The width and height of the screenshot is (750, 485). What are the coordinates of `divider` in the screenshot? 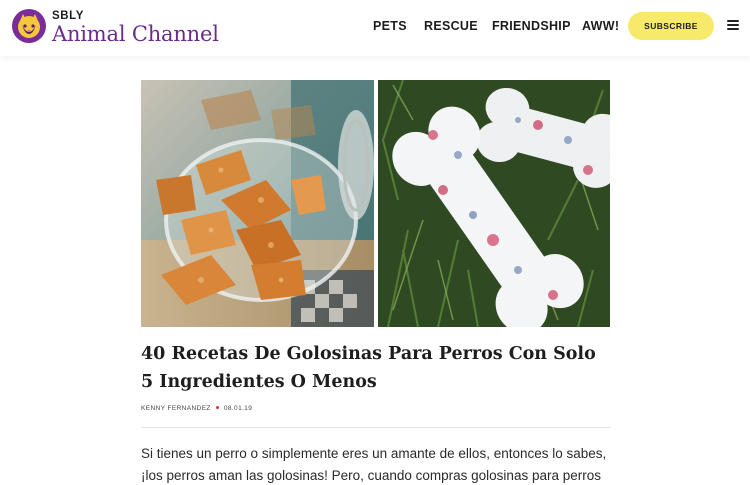 It's located at (376, 427).